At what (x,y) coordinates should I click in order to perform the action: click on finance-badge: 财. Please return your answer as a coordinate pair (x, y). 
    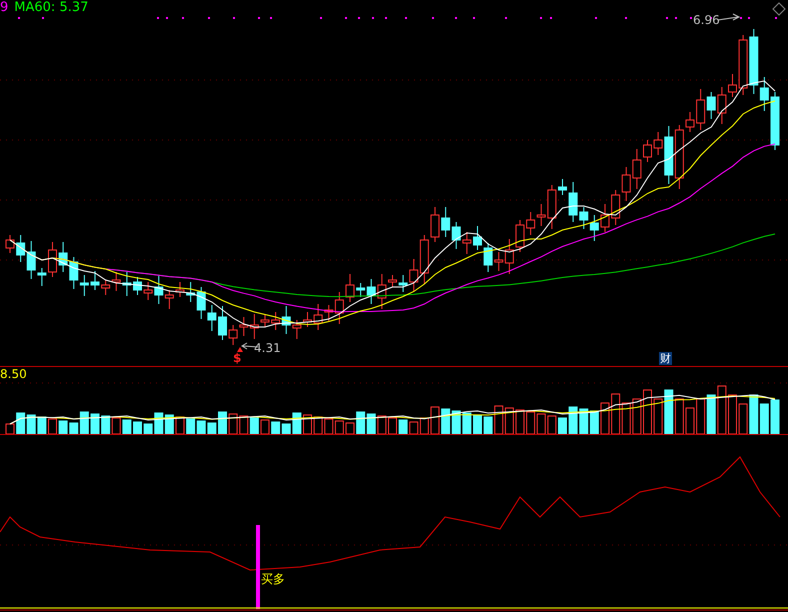
    Looking at the image, I should click on (665, 358).